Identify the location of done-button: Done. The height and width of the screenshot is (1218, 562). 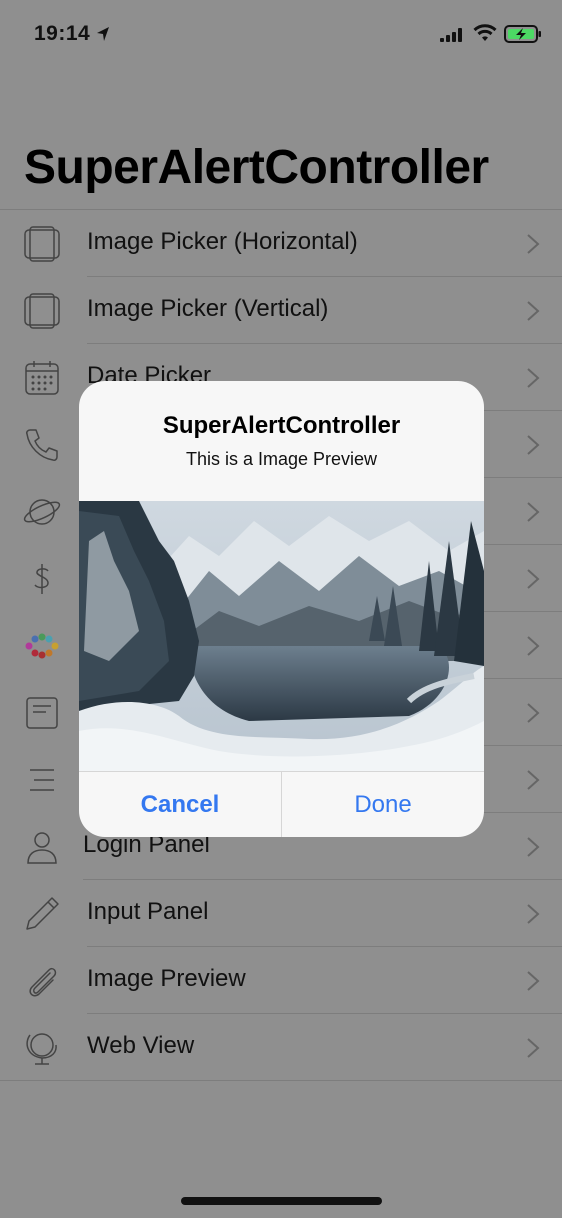
(383, 804).